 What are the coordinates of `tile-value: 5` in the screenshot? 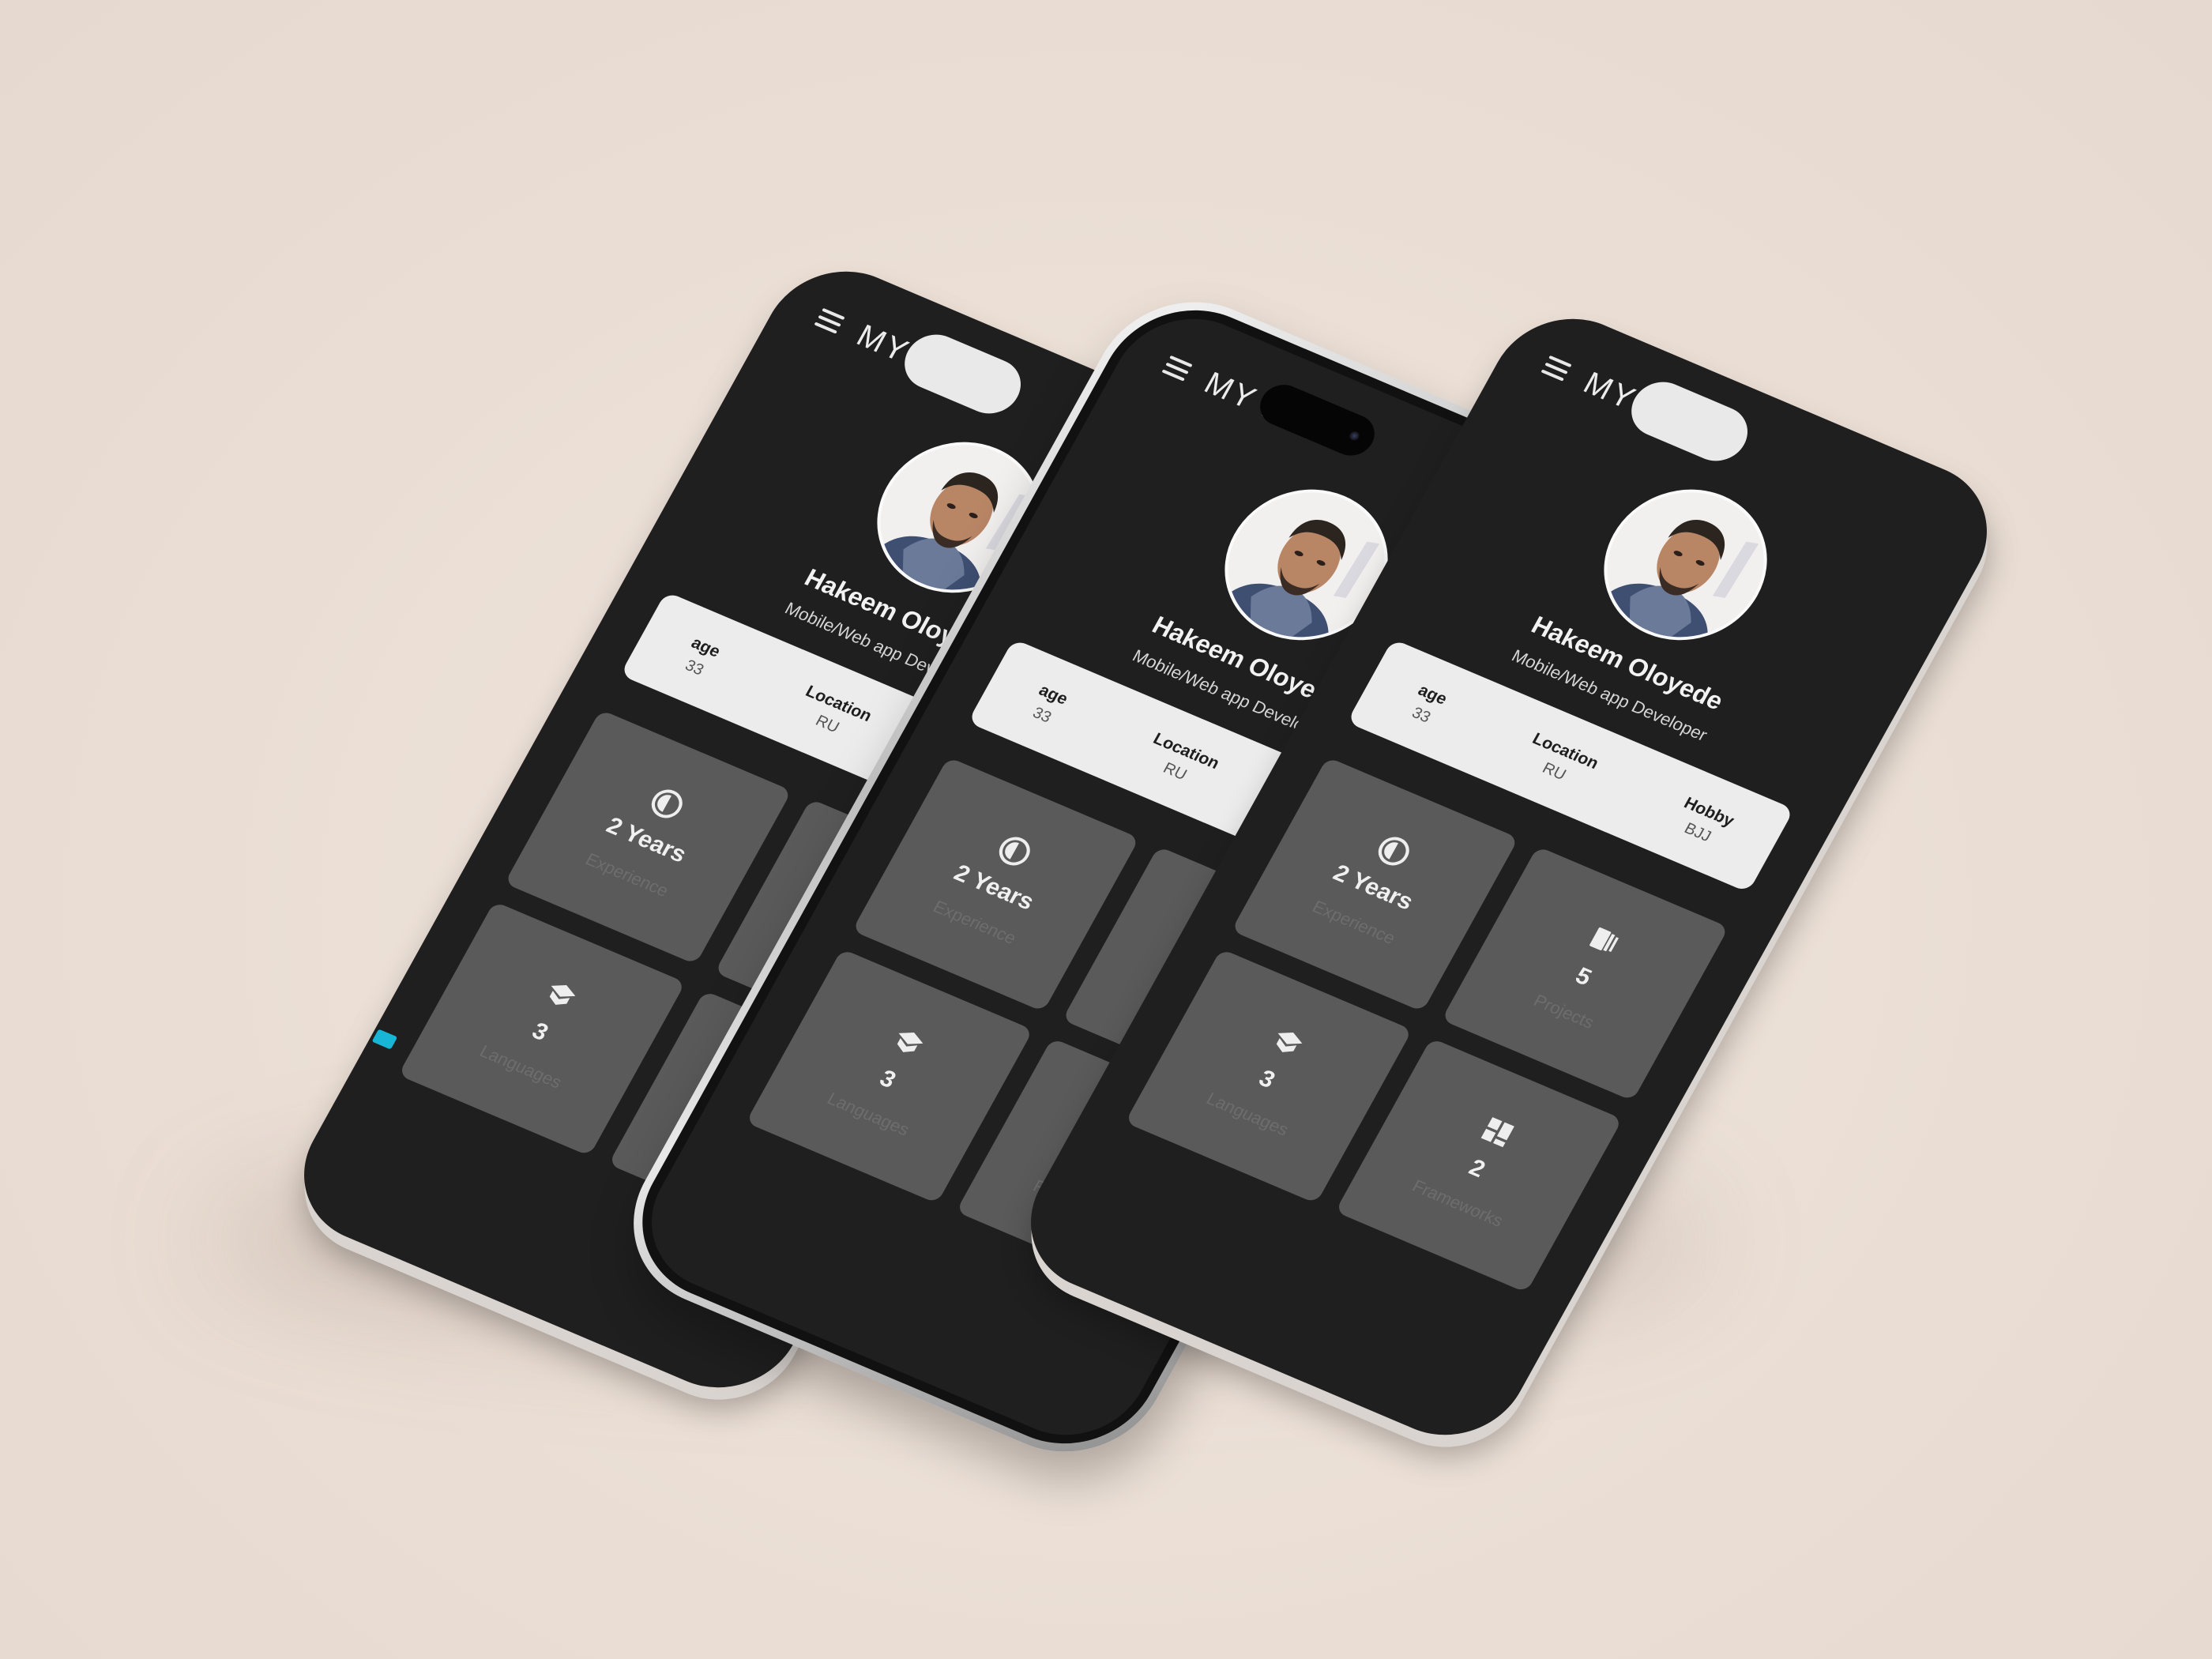 It's located at (1584, 977).